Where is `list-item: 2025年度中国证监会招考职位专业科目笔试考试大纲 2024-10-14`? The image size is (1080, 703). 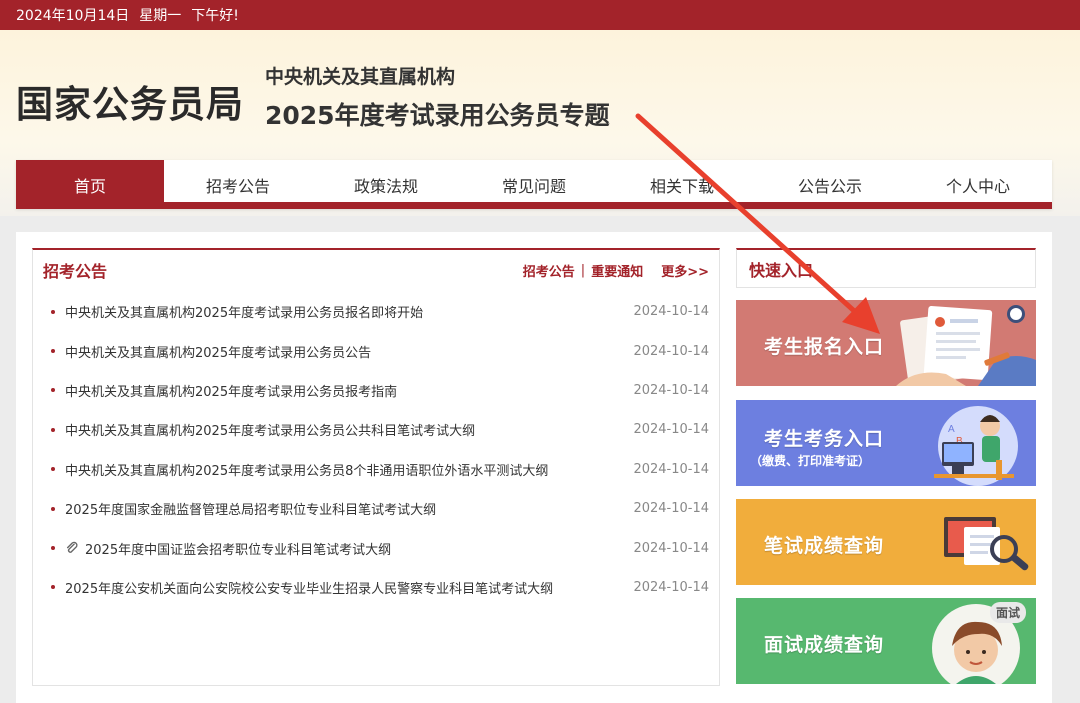
list-item: 2025年度中国证监会招考职位专业科目笔试考试大纲 2024-10-14 is located at coordinates (376, 547).